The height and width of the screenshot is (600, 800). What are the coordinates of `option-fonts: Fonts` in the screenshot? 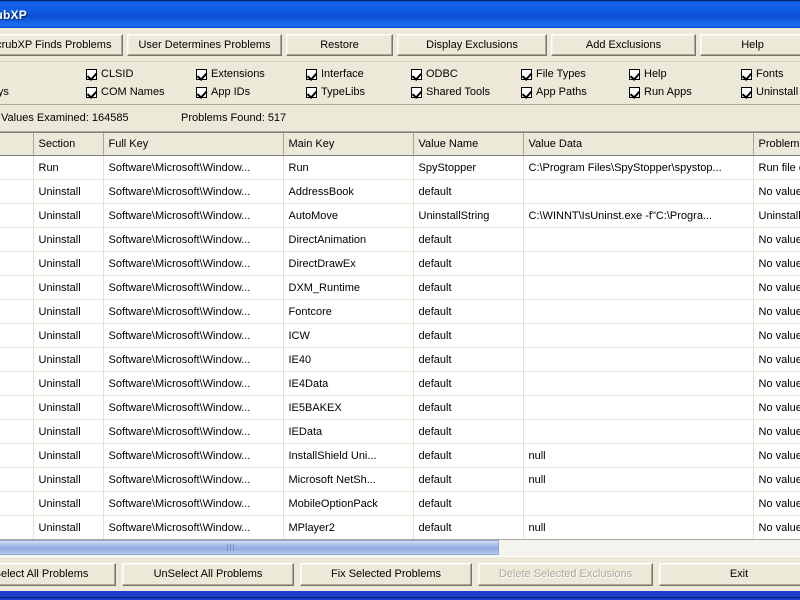 It's located at (769, 74).